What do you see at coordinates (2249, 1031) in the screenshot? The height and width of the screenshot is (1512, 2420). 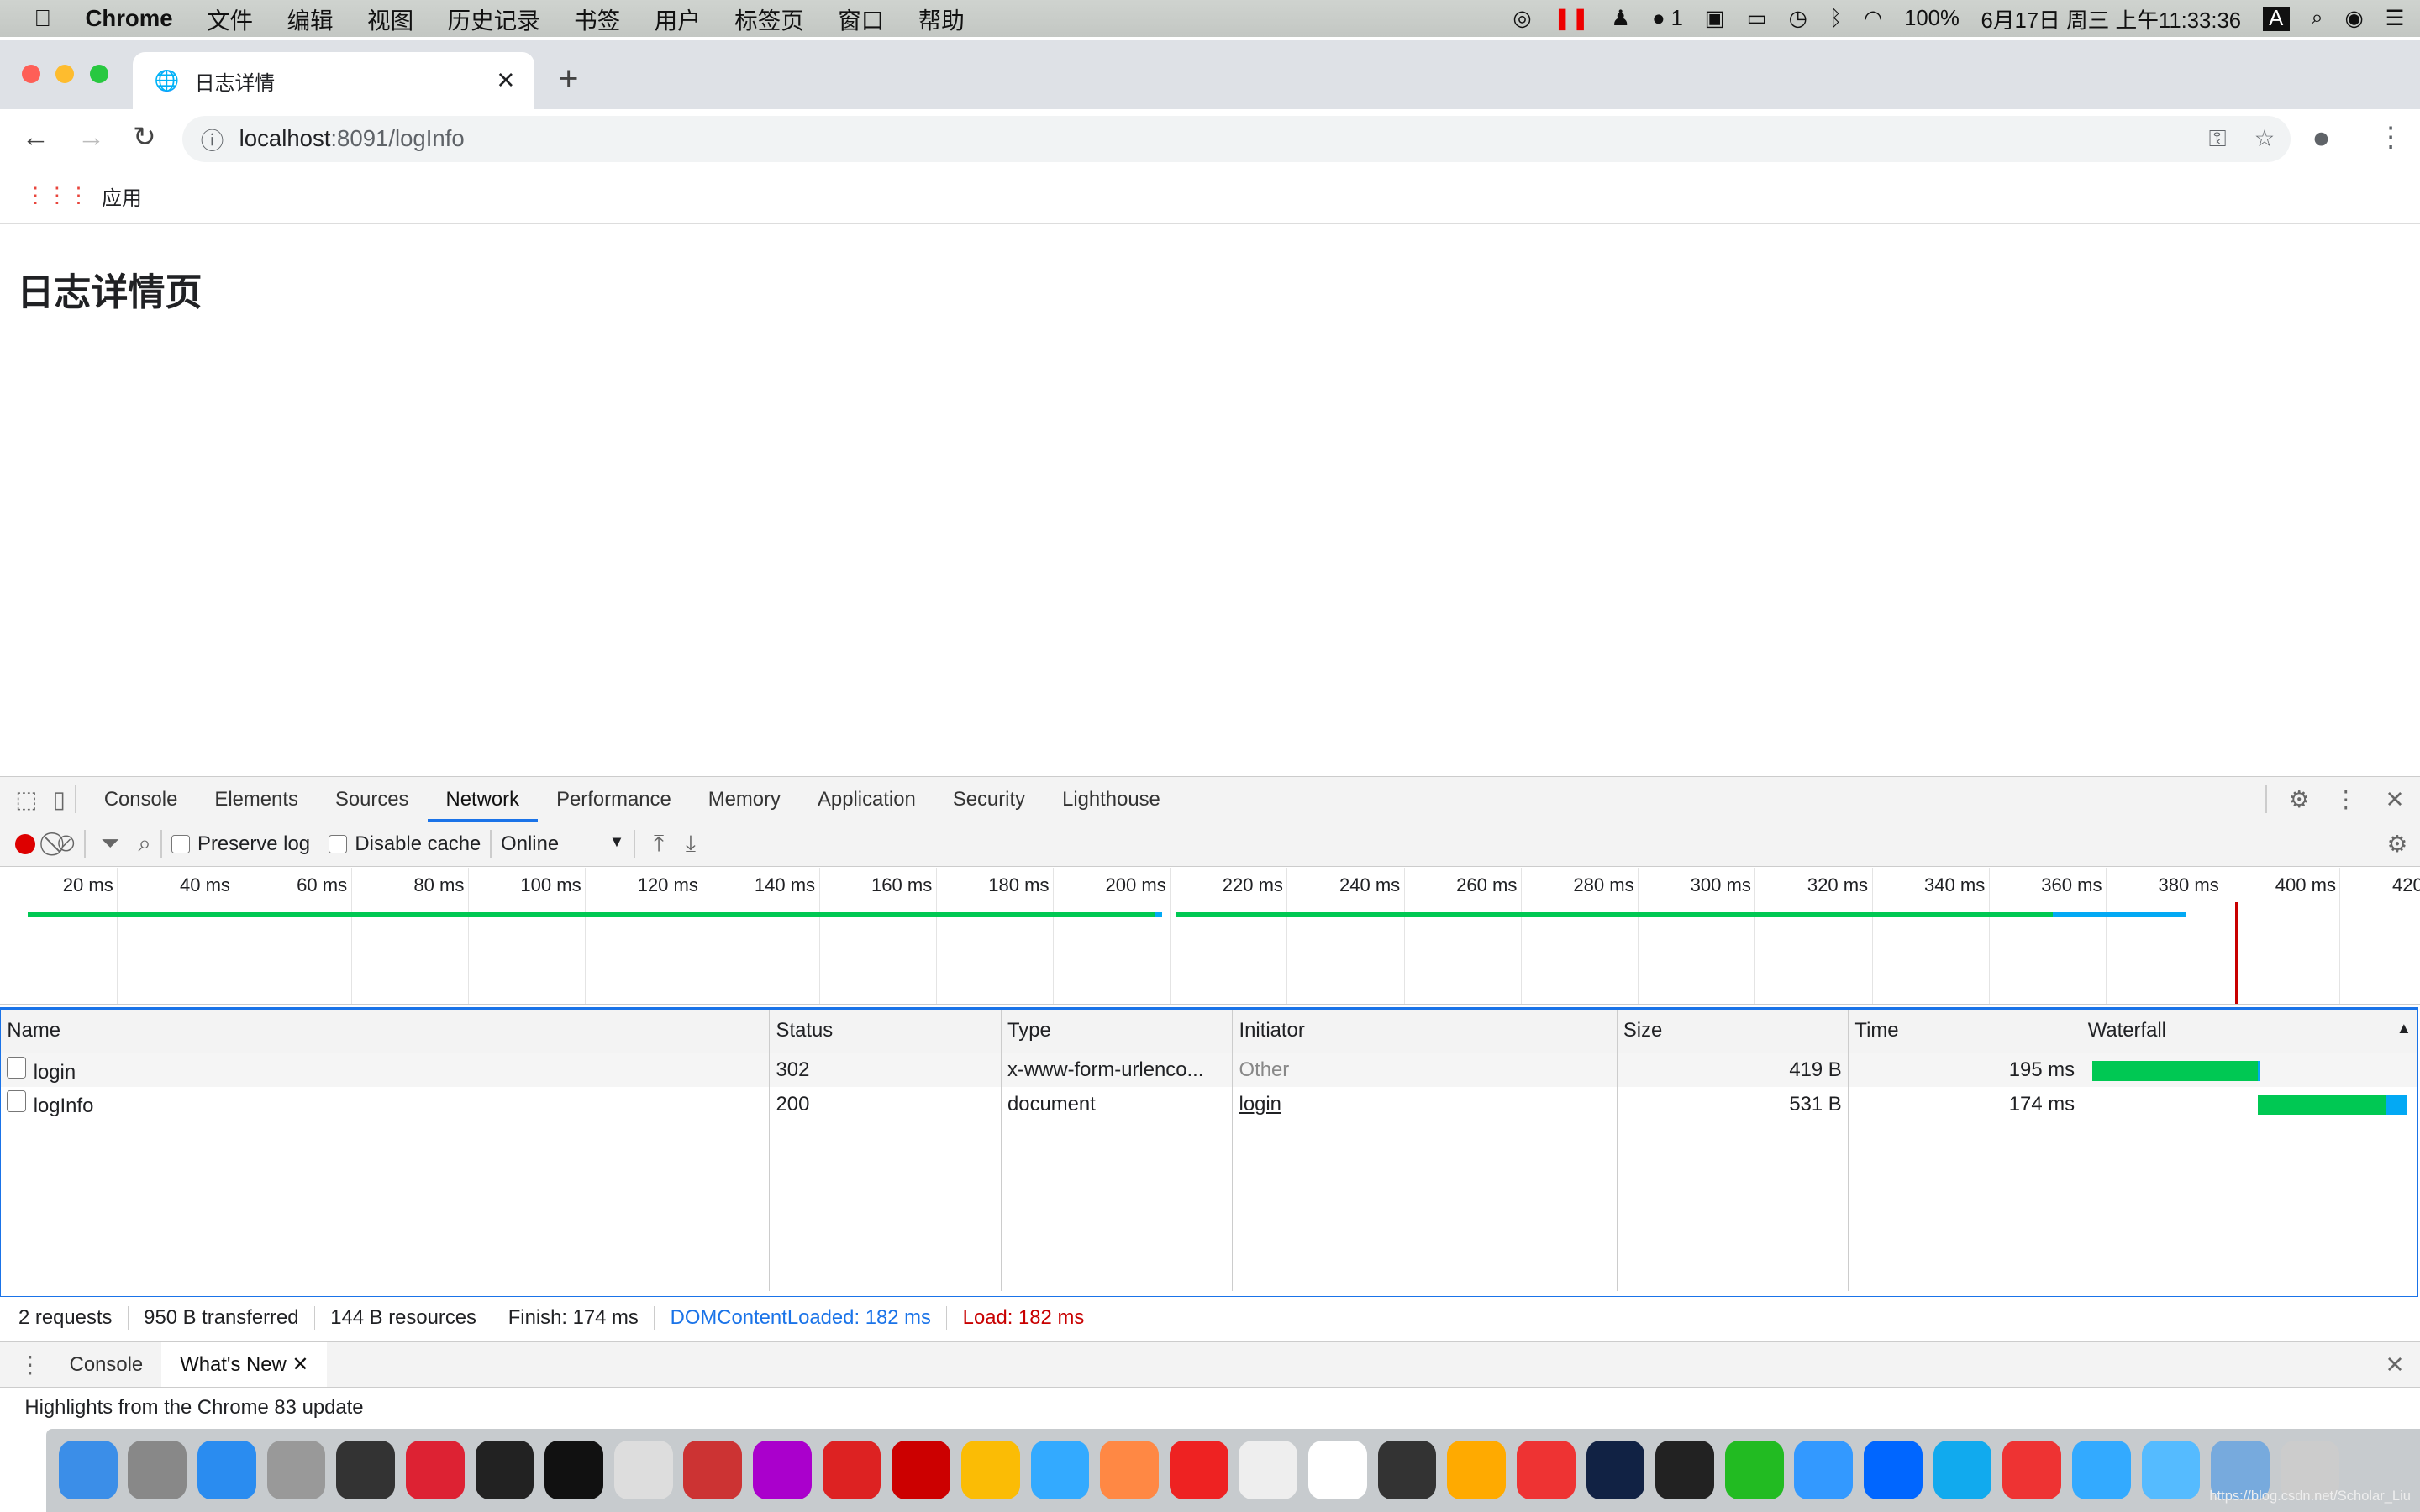 I see `col-waterfall: Waterfall ▲` at bounding box center [2249, 1031].